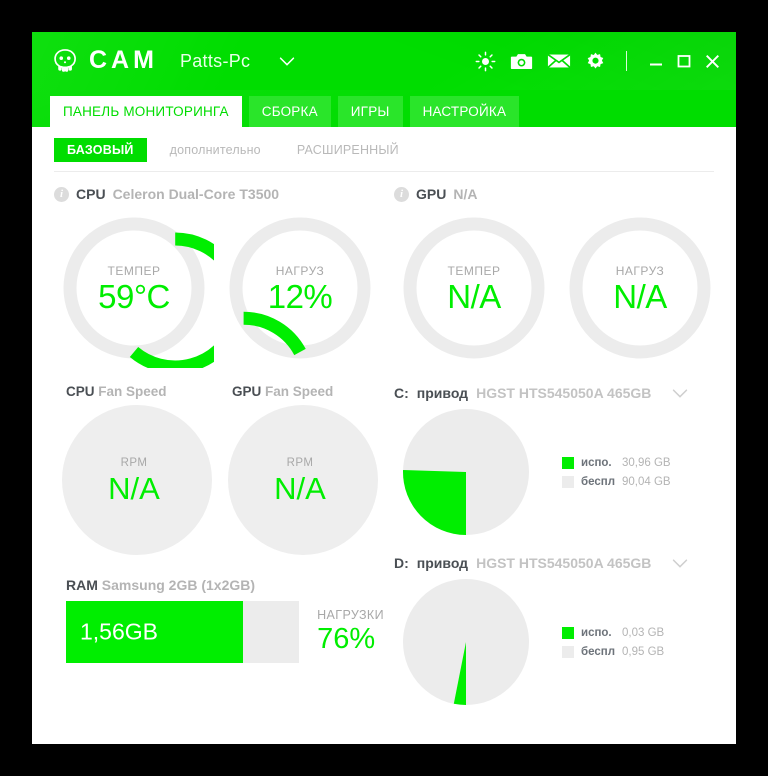 Image resolution: width=768 pixels, height=776 pixels. I want to click on drive-d-model: HGST HTS545050A 465GB, so click(564, 563).